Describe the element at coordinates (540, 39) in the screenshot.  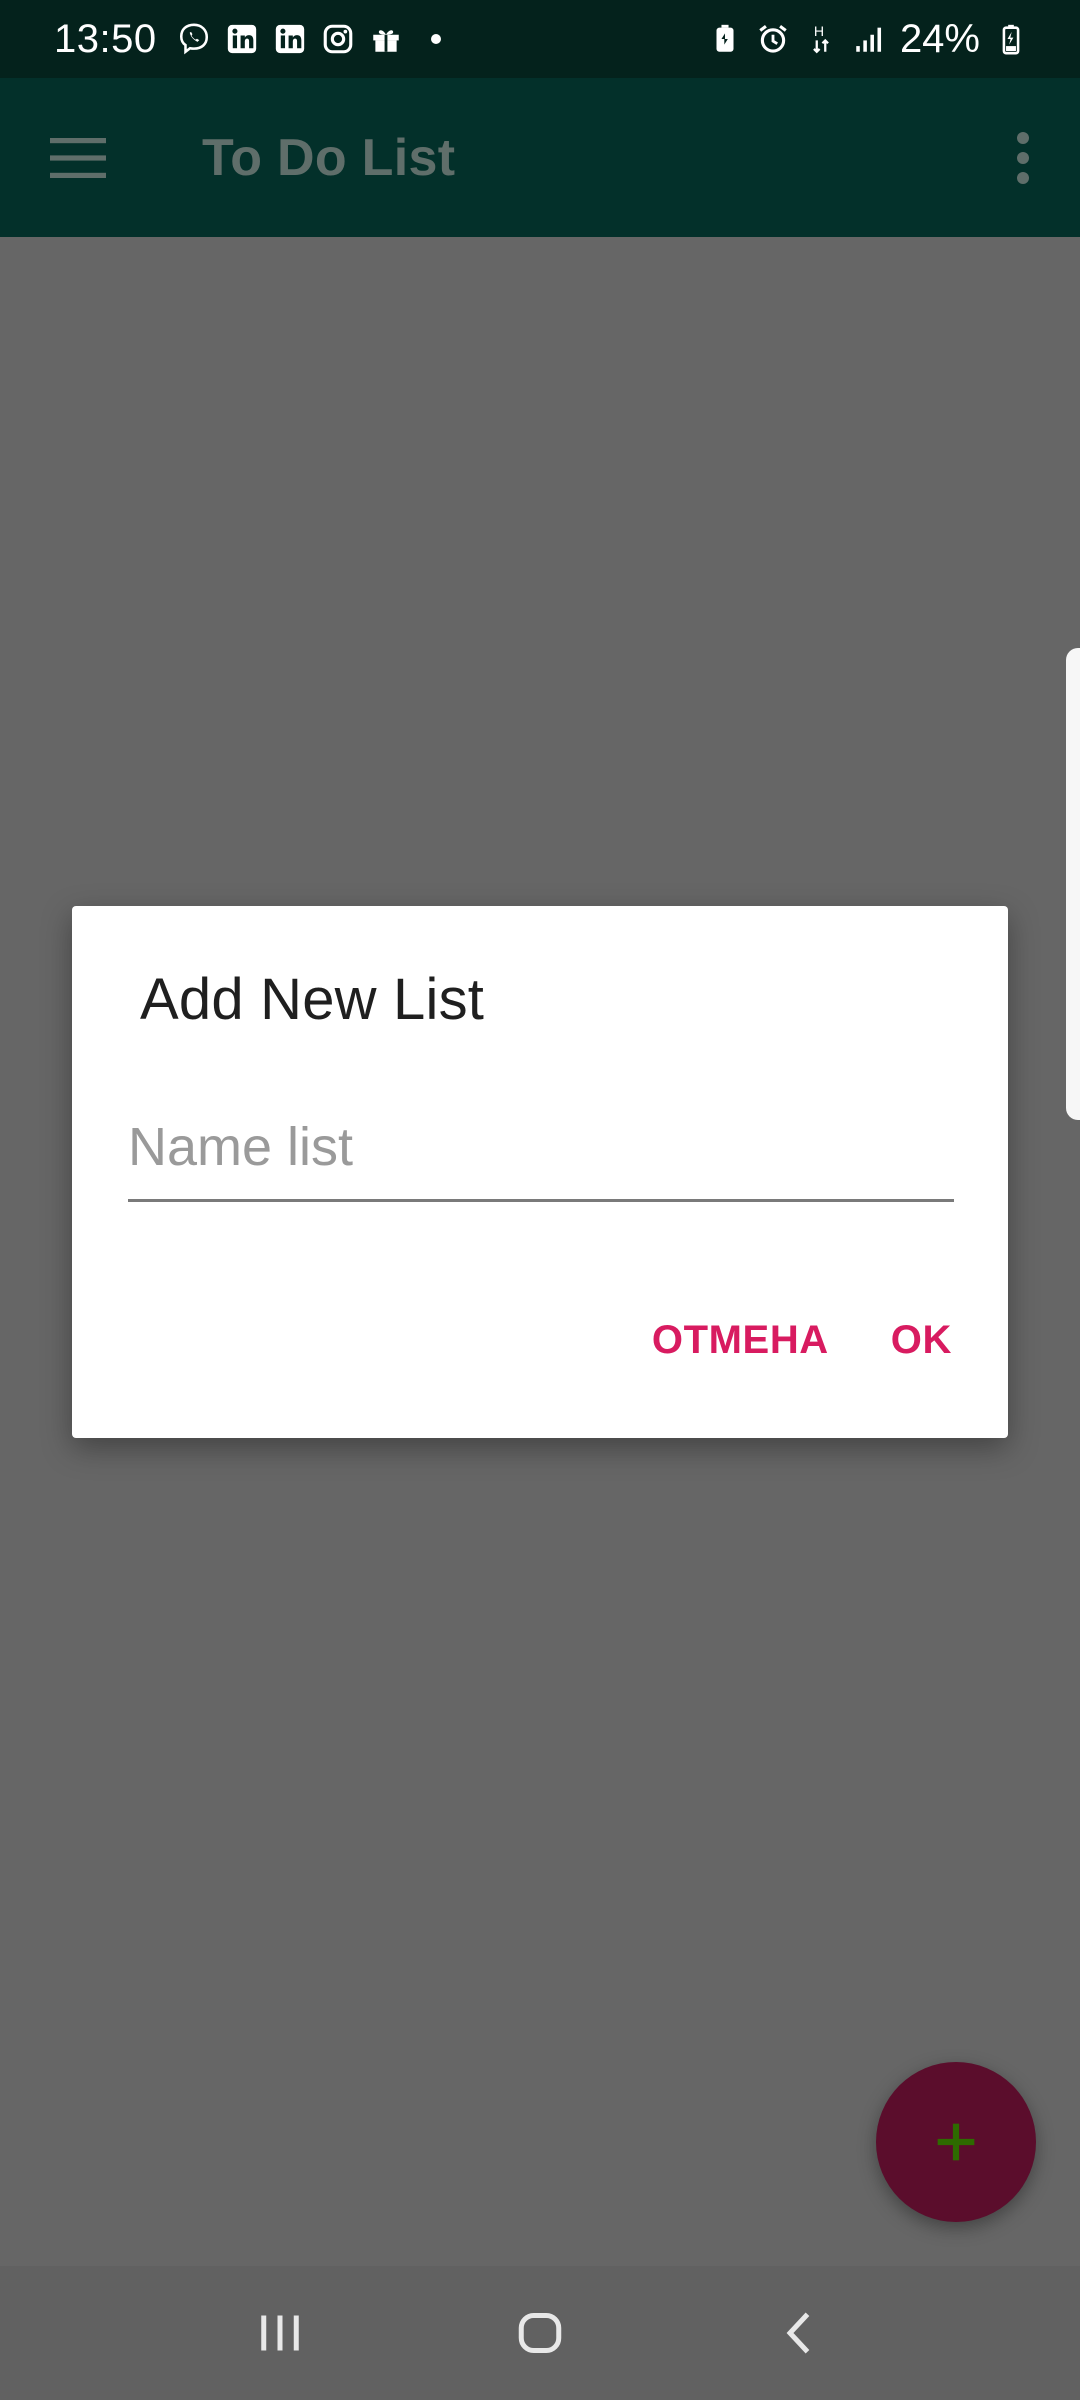
I see `status-bar: 13:50 H 24%` at that location.